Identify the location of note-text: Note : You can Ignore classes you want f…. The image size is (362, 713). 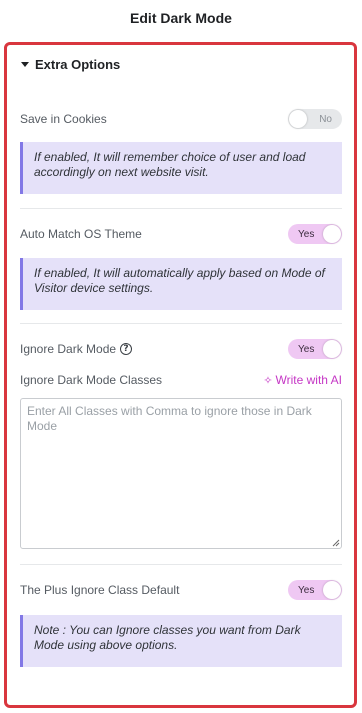
(167, 637).